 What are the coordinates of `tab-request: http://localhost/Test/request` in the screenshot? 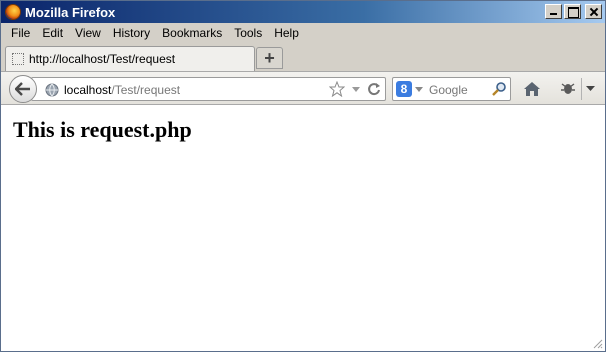 It's located at (130, 58).